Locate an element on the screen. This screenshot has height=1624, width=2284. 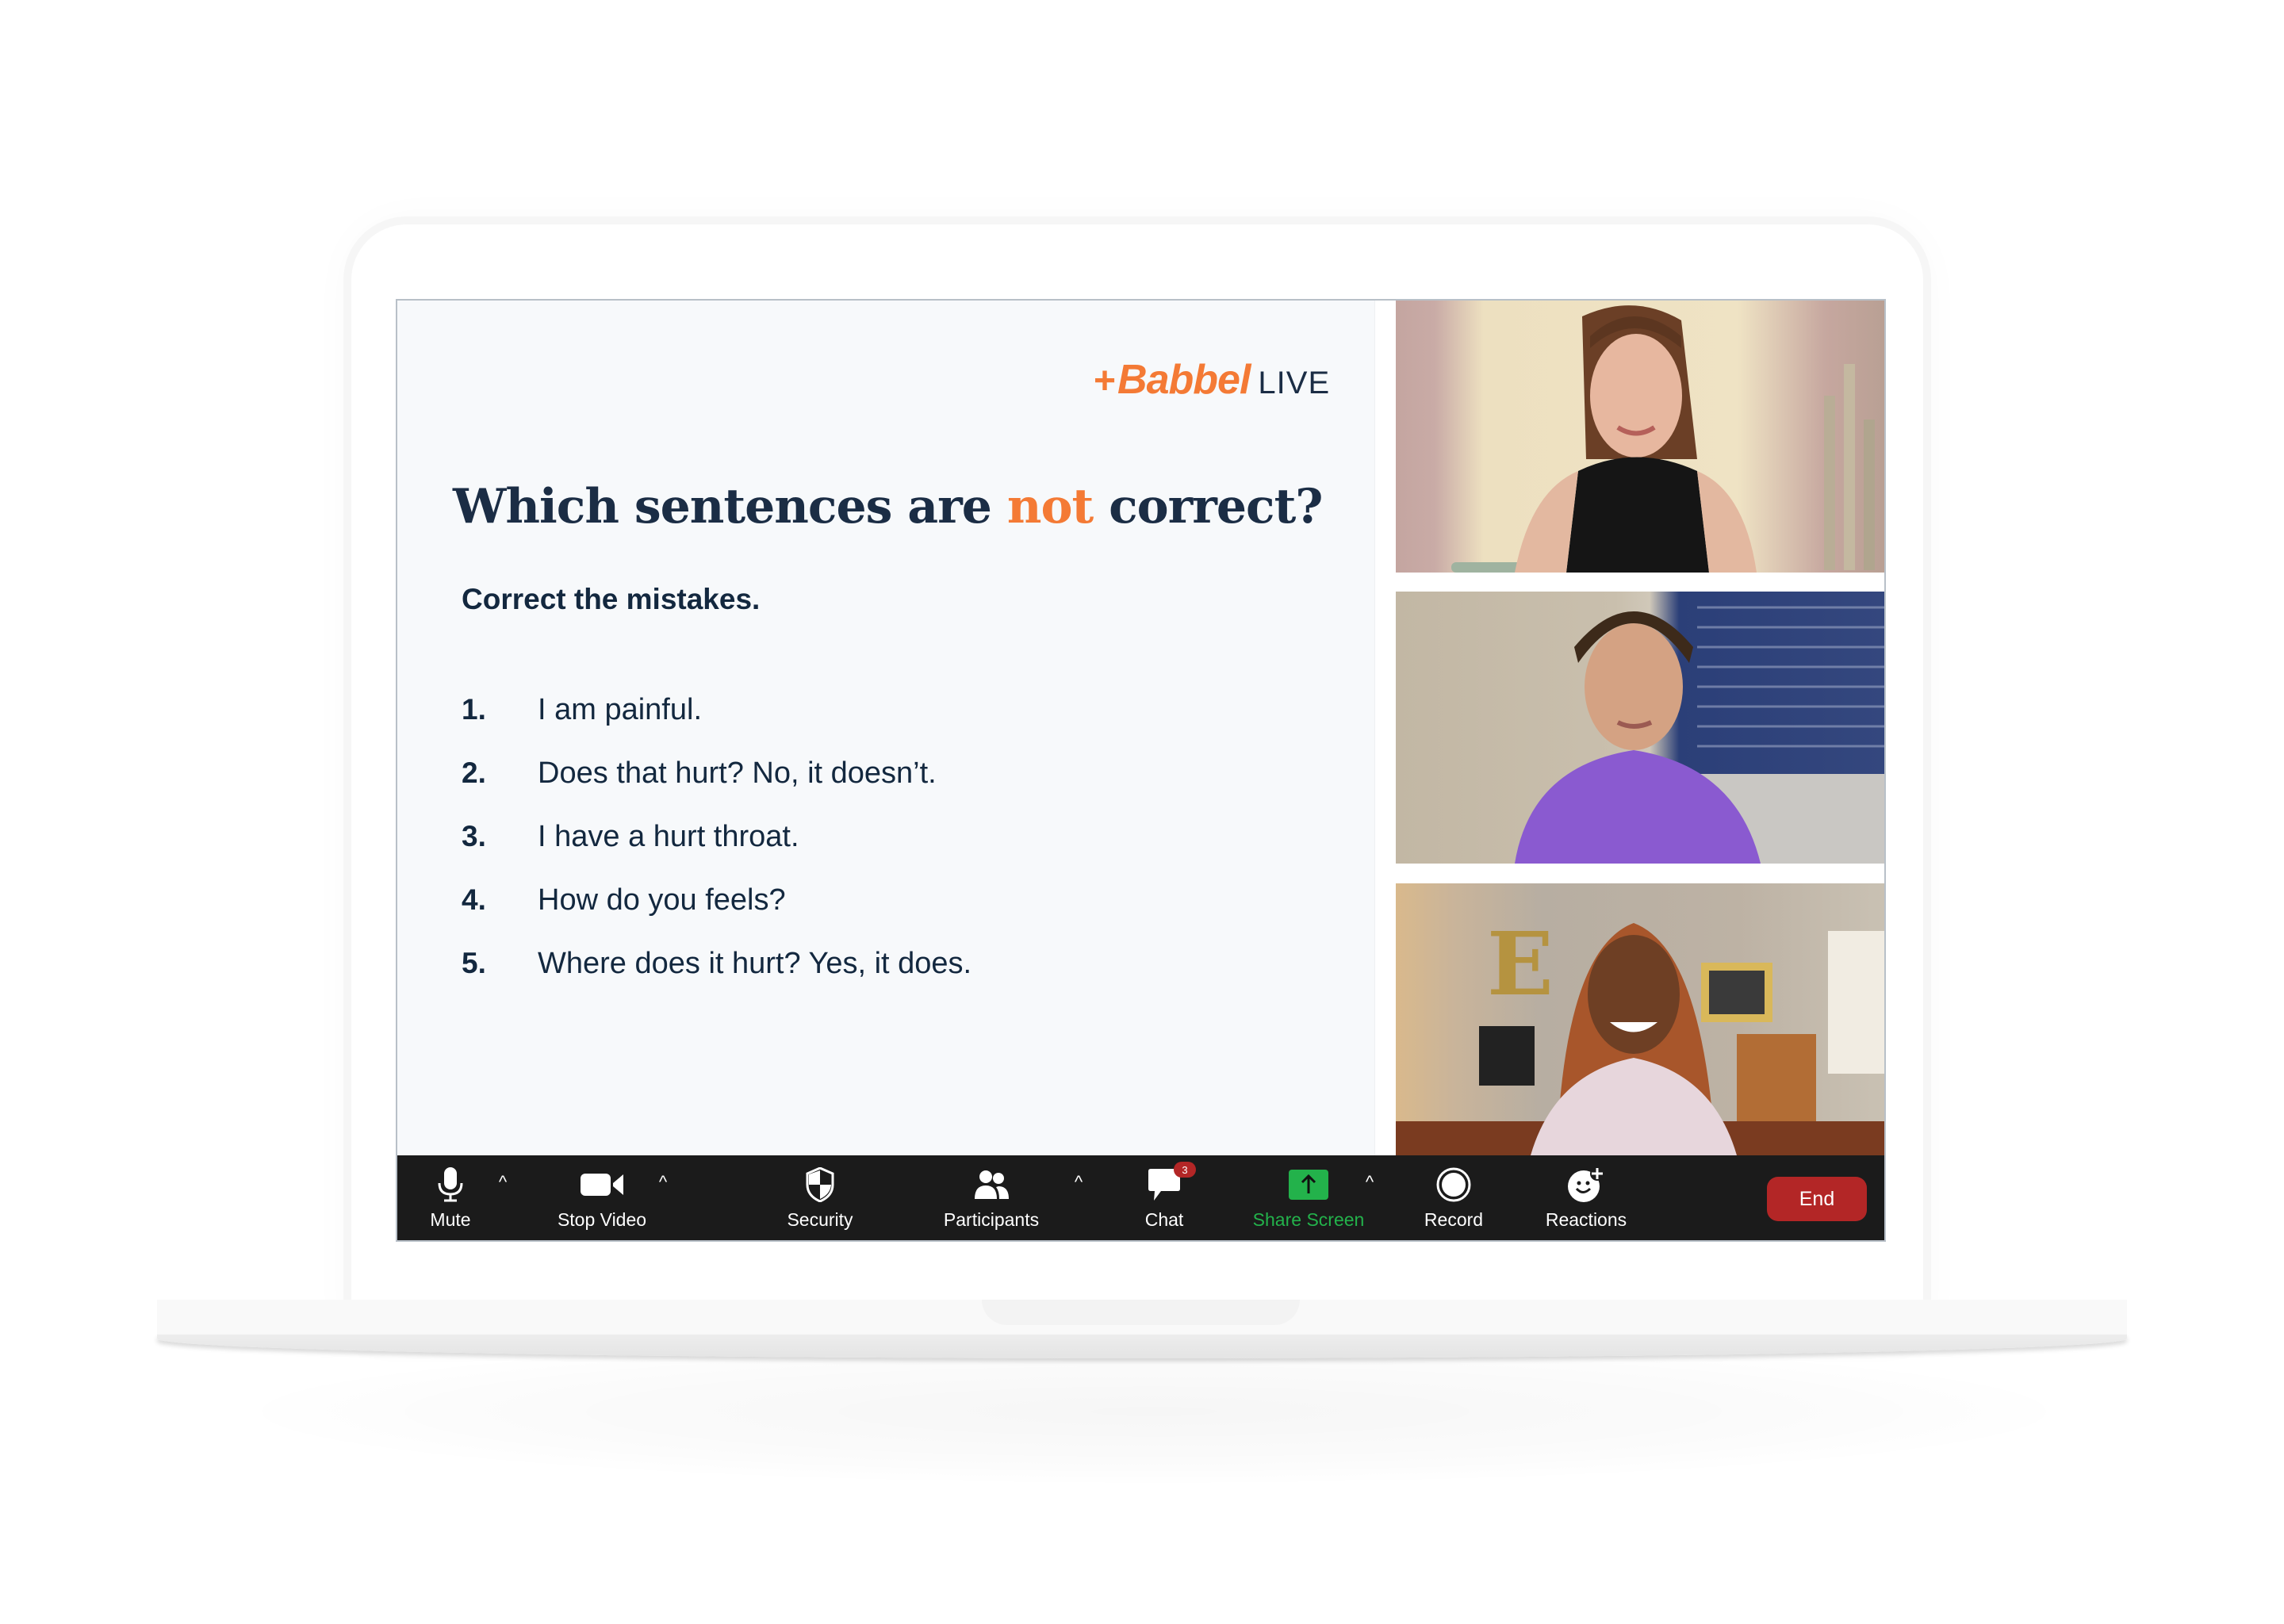
item-text: Where does it hurt? Yes, it does. is located at coordinates (755, 963).